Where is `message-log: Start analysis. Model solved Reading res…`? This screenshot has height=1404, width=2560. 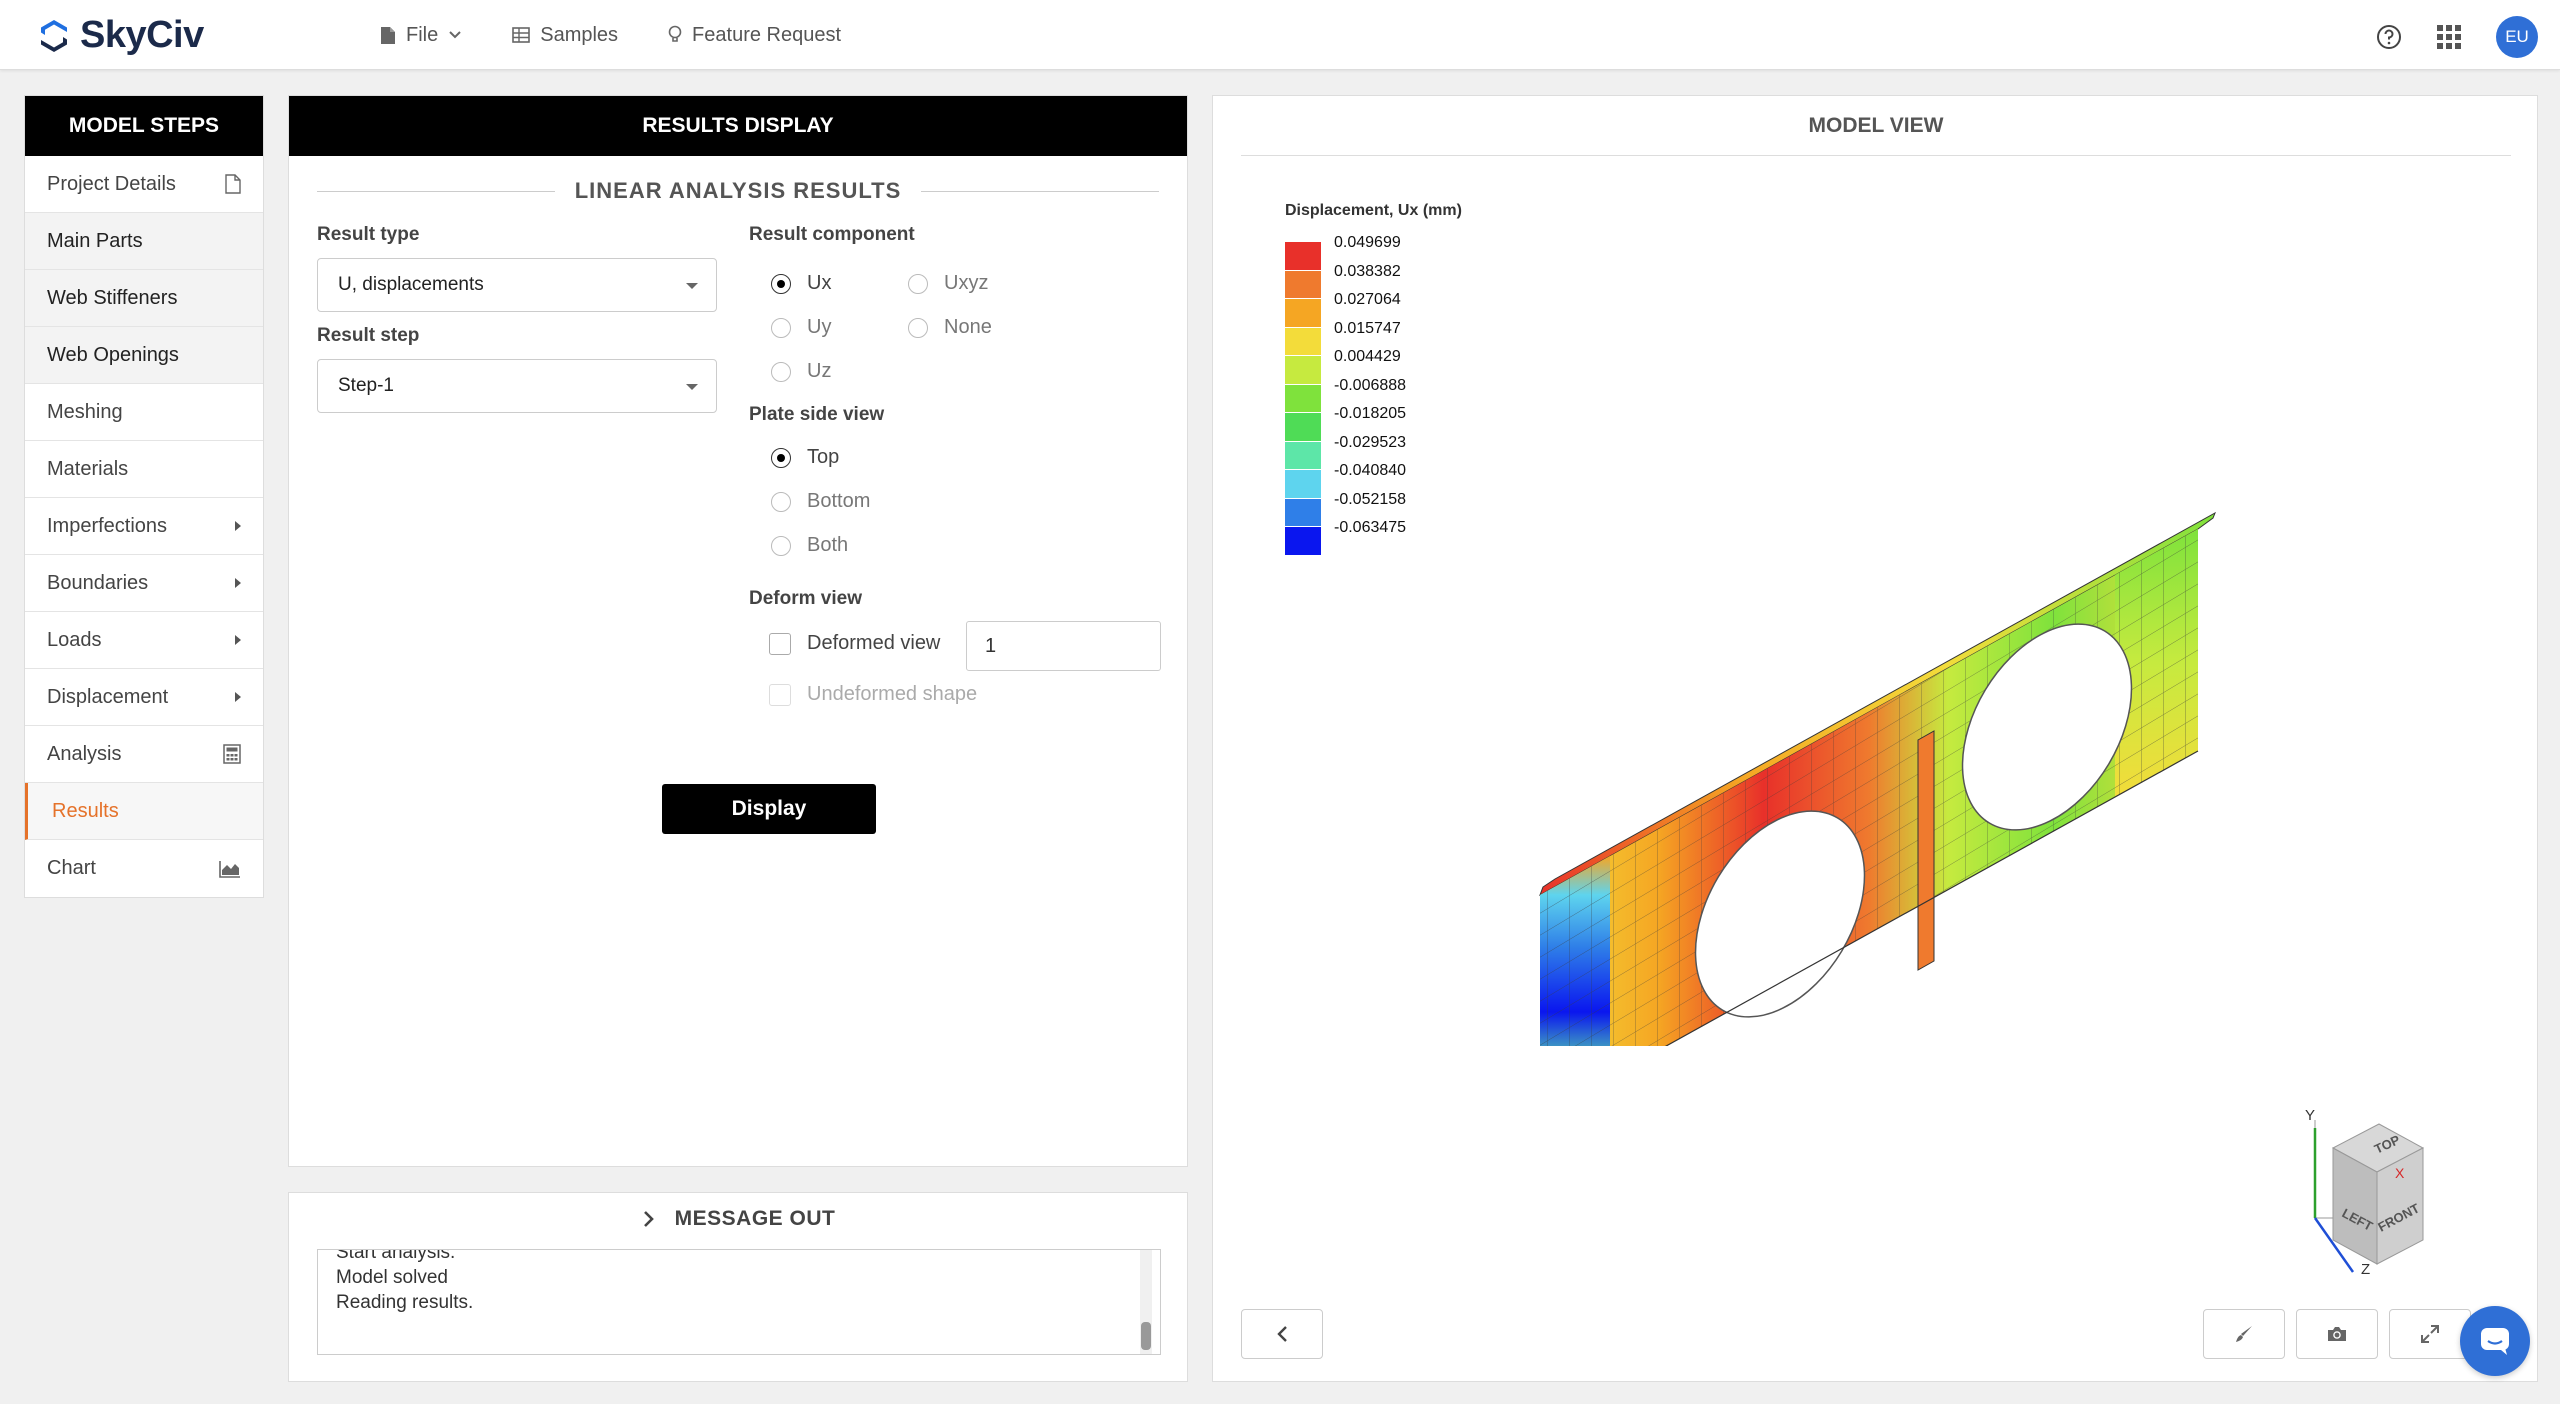
message-log: Start analysis. Model solved Reading res… is located at coordinates (739, 1302).